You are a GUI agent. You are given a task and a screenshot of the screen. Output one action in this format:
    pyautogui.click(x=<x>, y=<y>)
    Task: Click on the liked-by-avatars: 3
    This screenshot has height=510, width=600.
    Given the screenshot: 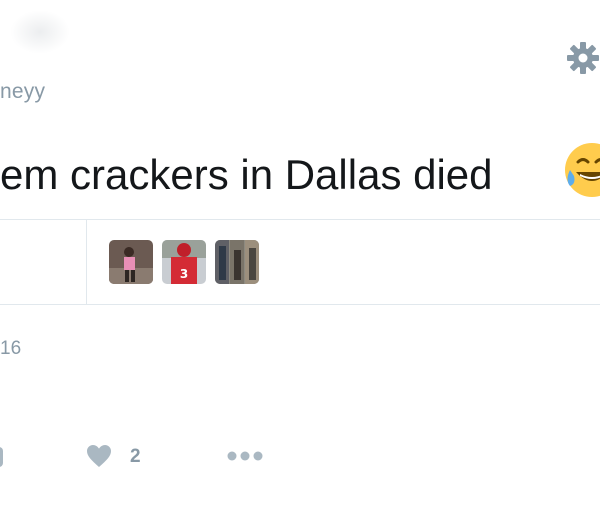 What is the action you would take?
    pyautogui.click(x=184, y=262)
    